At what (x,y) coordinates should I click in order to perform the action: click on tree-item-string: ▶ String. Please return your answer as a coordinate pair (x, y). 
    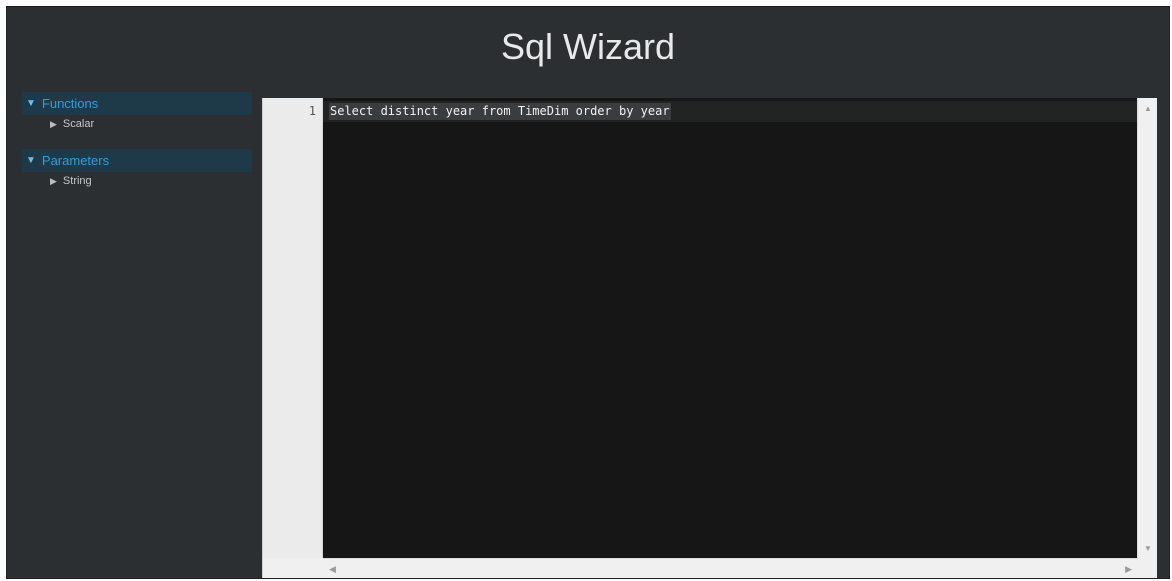
    Looking at the image, I should click on (137, 181).